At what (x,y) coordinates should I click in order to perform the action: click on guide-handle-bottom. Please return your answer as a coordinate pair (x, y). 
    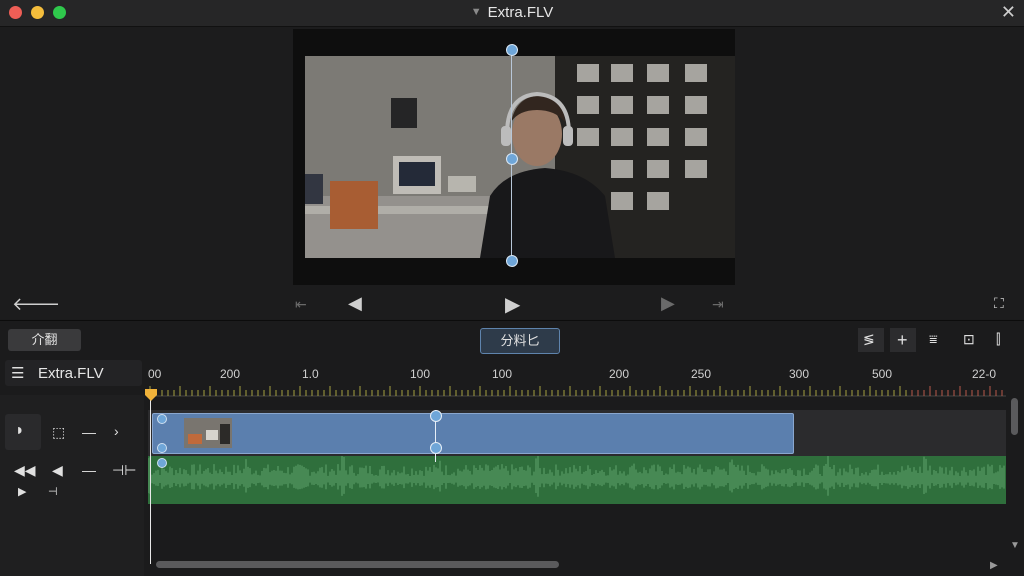
    Looking at the image, I should click on (512, 261).